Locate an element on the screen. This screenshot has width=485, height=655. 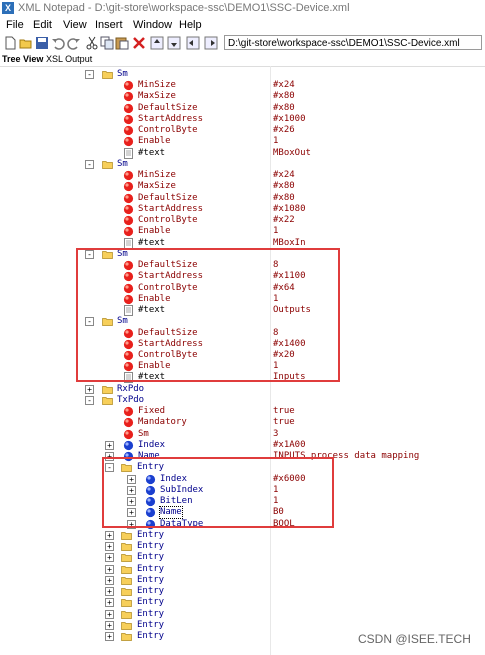
nudge-right-icon is located at coordinates (211, 43).